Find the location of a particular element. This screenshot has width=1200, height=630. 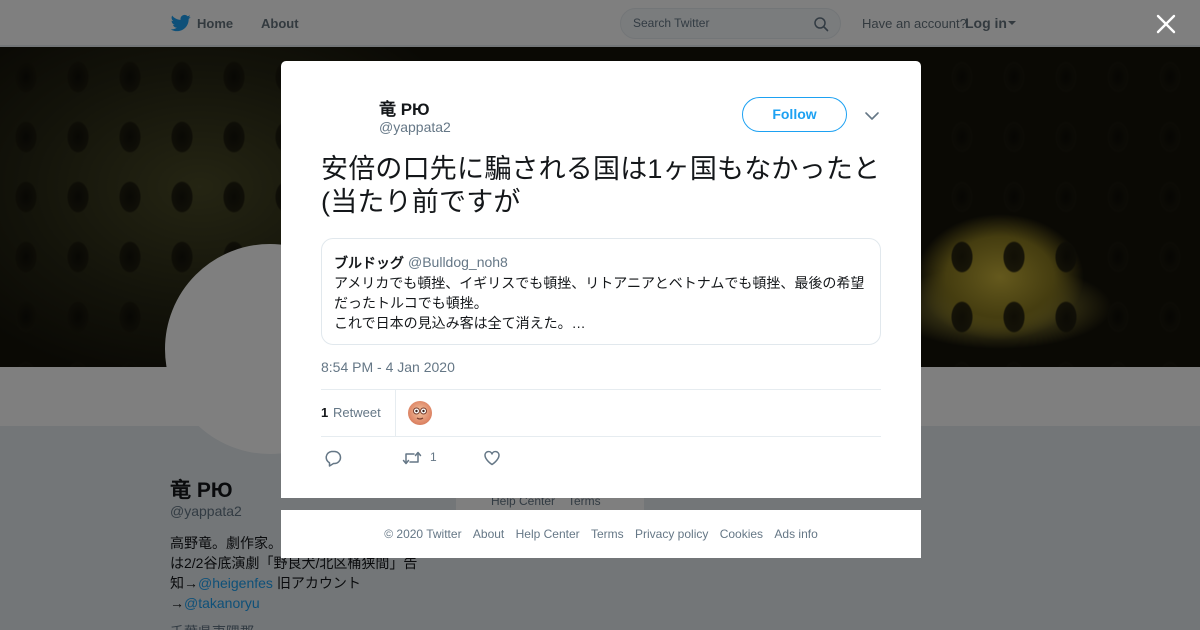

footer-terms-link: Terms is located at coordinates (607, 534).